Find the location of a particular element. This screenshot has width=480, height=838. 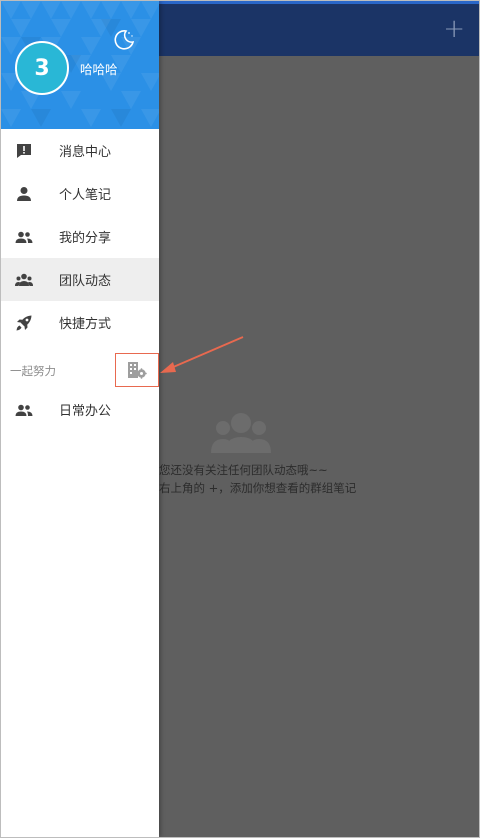

menu-item-my-shares: 我的分享 is located at coordinates (80, 236).